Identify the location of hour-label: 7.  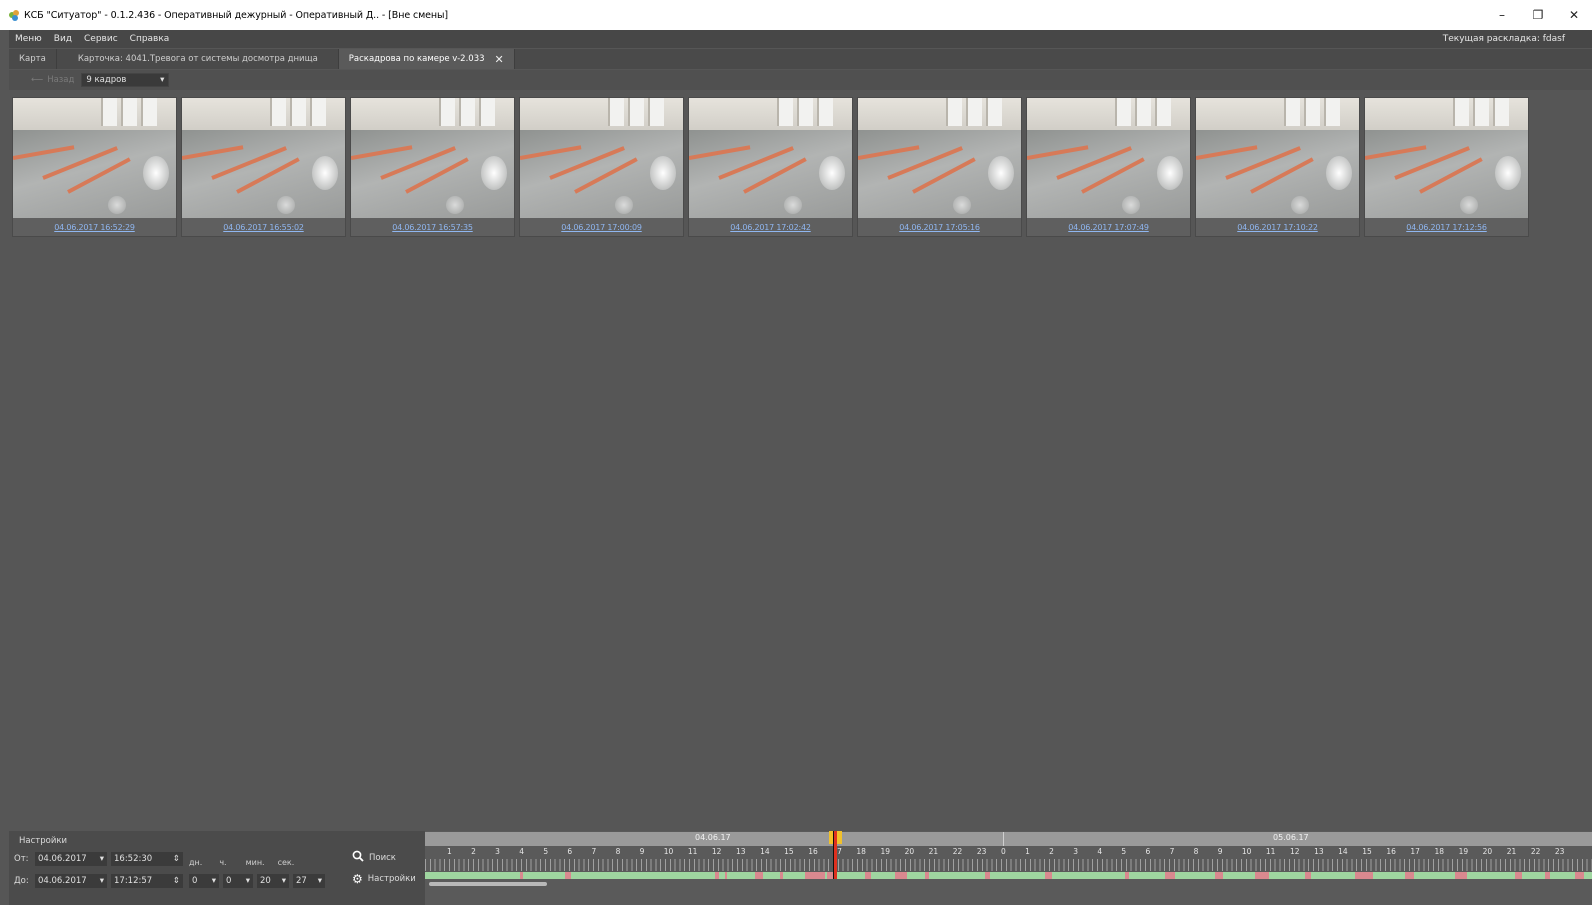
(594, 851).